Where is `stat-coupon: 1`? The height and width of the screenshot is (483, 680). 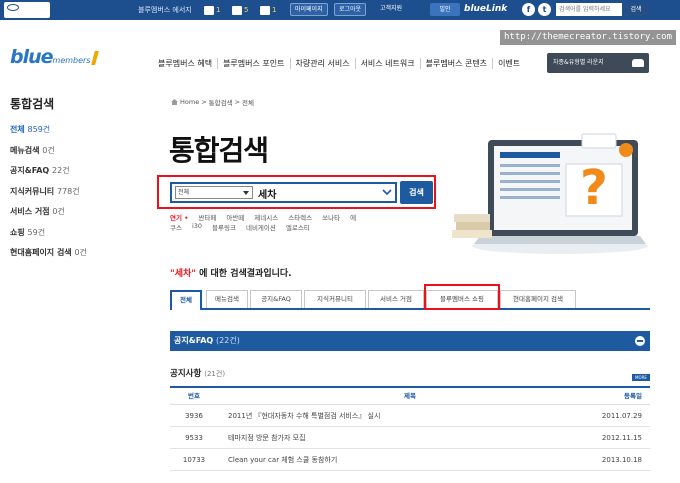
stat-coupon: 1 is located at coordinates (212, 10).